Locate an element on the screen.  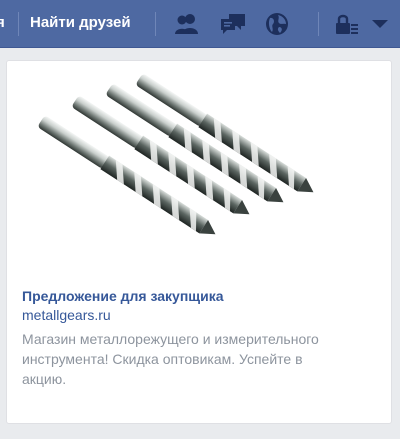
privacy-lock-icon is located at coordinates (347, 24).